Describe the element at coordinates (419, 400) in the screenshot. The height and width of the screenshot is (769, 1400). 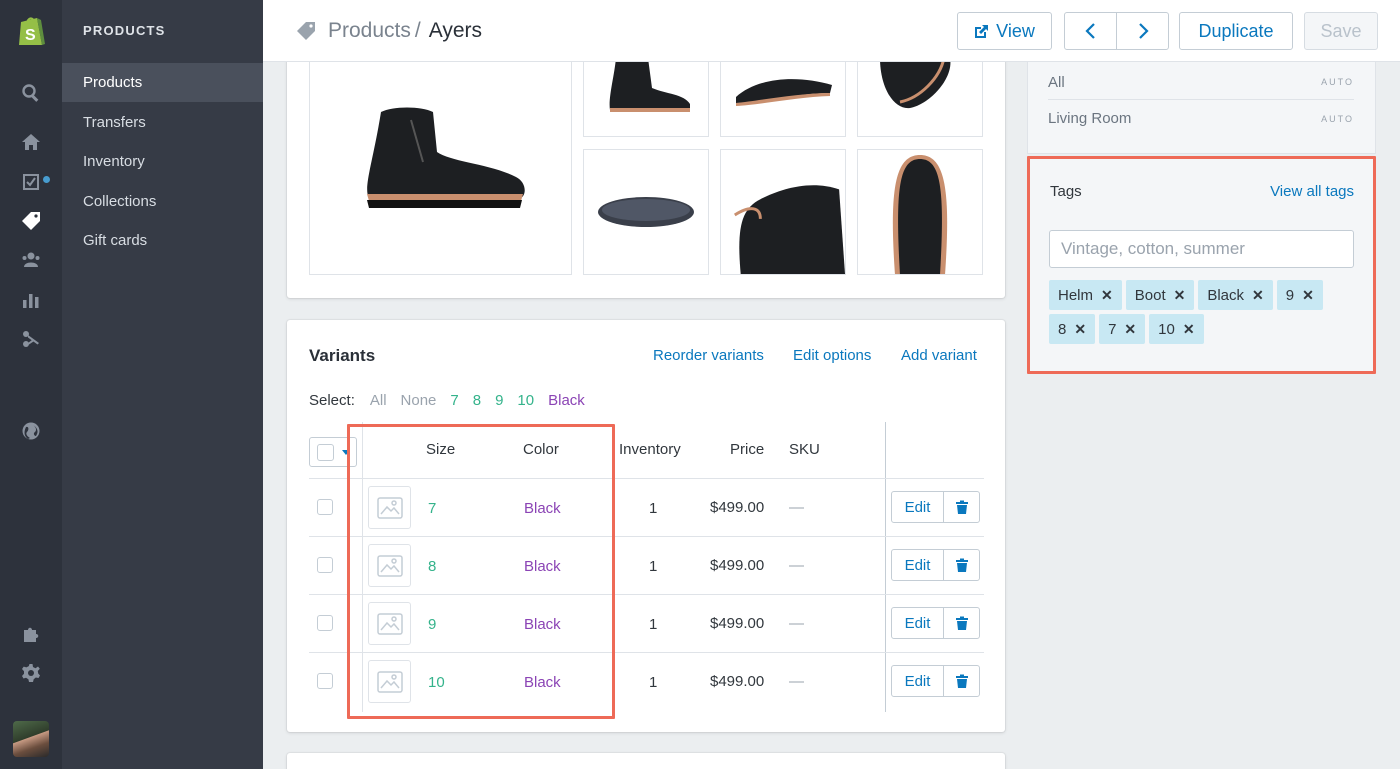
I see `select-none-link: None` at that location.